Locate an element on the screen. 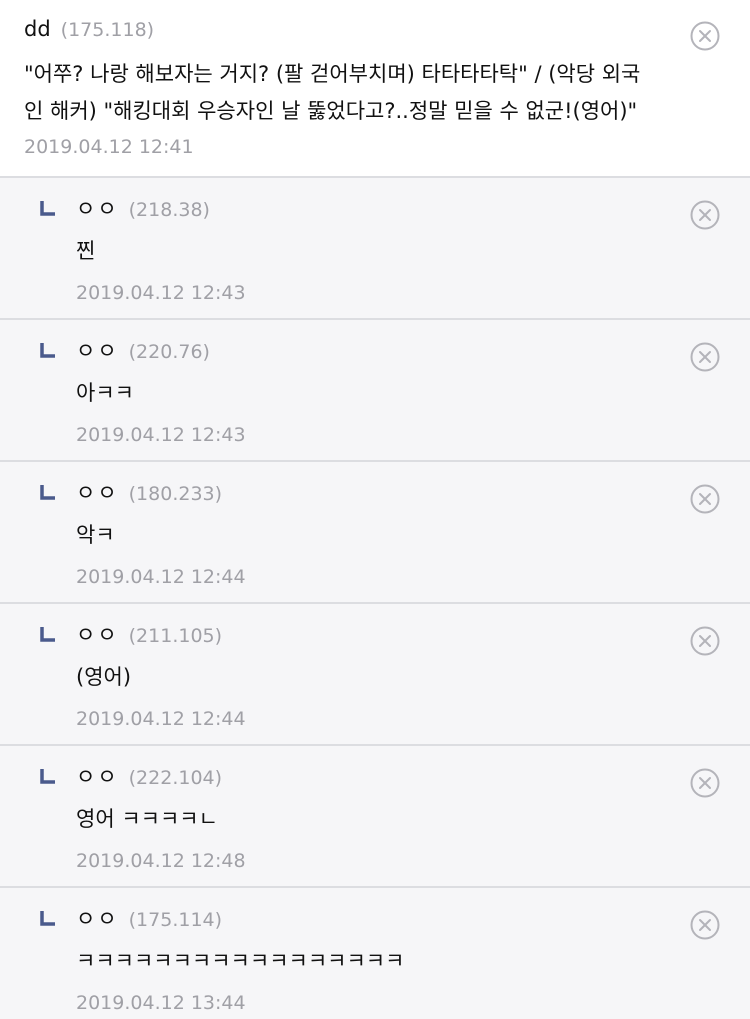  reply-ip: (218.38) is located at coordinates (169, 210).